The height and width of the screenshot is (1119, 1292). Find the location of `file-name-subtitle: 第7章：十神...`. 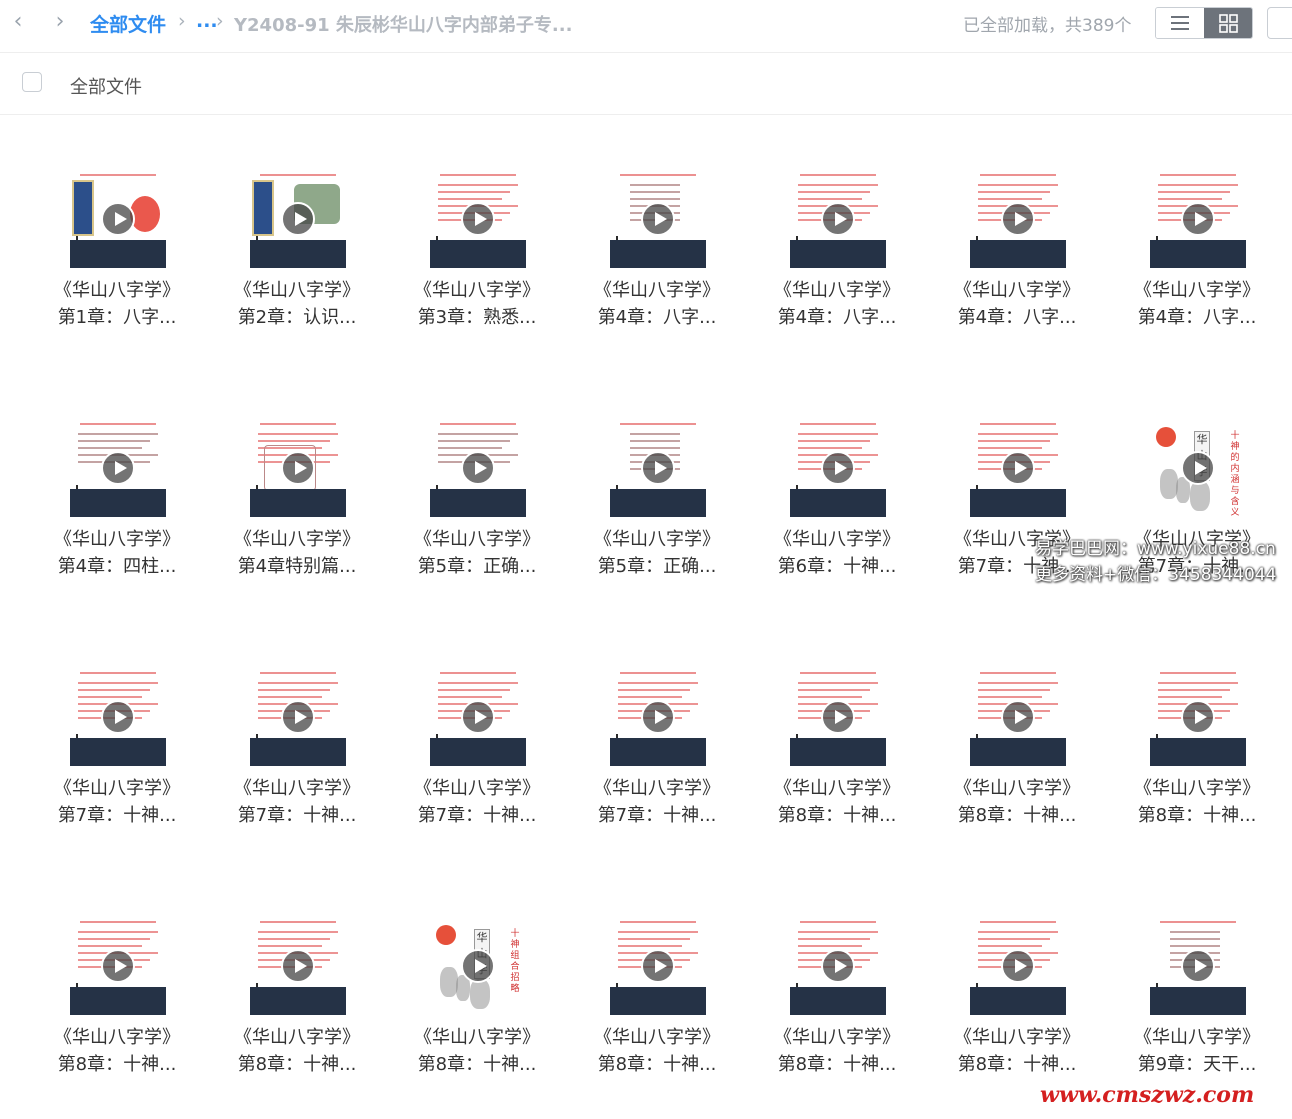

file-name-subtitle: 第7章：十神... is located at coordinates (477, 815).